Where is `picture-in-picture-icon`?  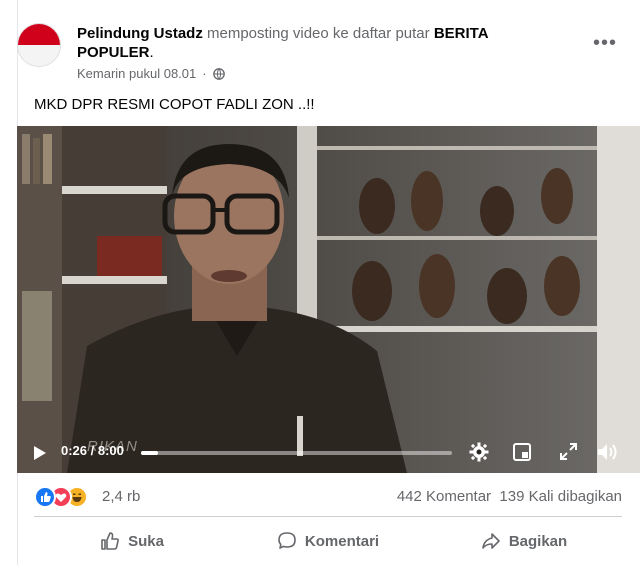
picture-in-picture-icon is located at coordinates (522, 452).